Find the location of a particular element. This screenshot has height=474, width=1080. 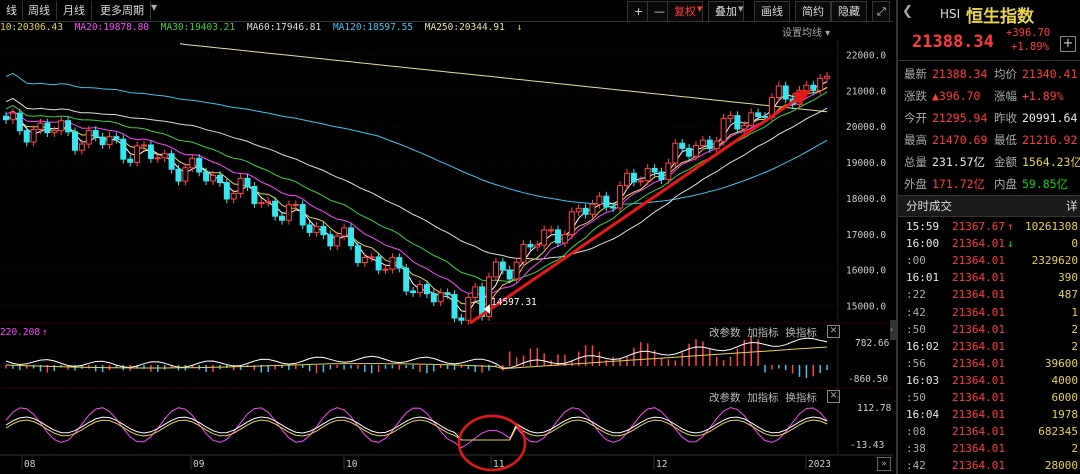

tick-volume: 39600 is located at coordinates (1061, 363).